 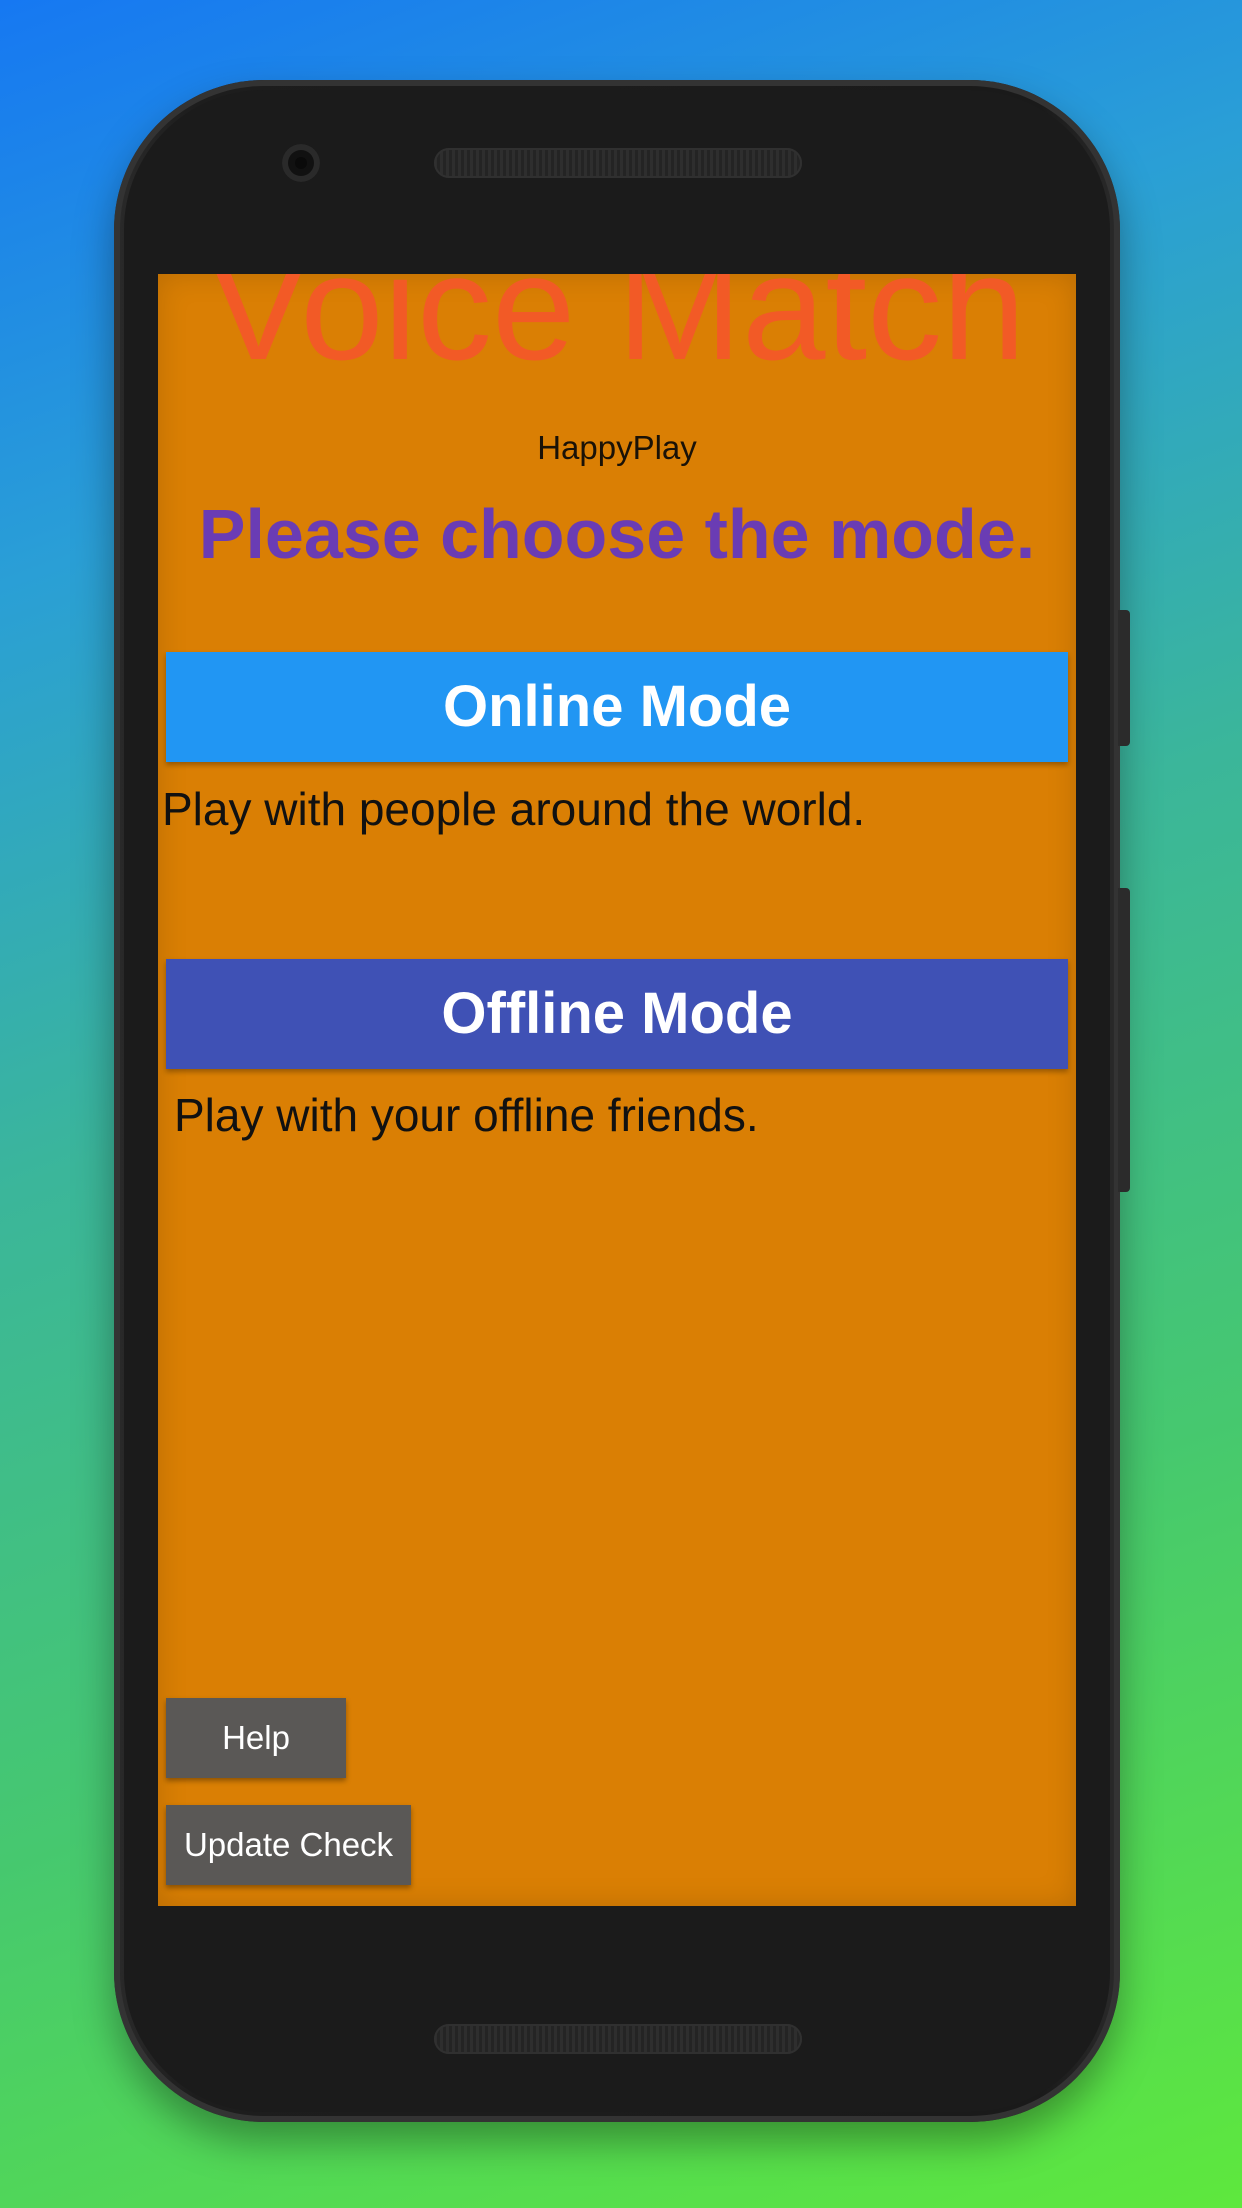 What do you see at coordinates (617, 534) in the screenshot?
I see `mode-prompt: Please choose the mode.` at bounding box center [617, 534].